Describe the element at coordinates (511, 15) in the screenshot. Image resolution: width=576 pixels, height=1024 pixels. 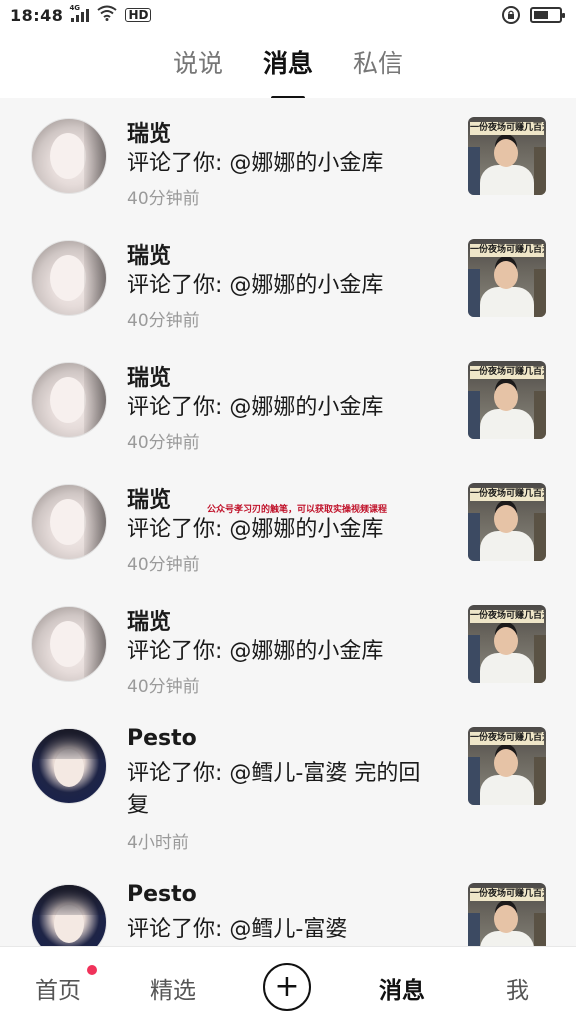
I see `rotation-lock-icon` at that location.